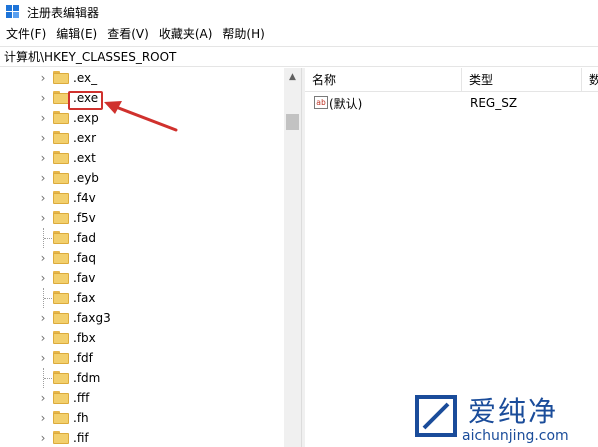  What do you see at coordinates (84, 198) in the screenshot?
I see `tree-item-label: .f4v` at bounding box center [84, 198].